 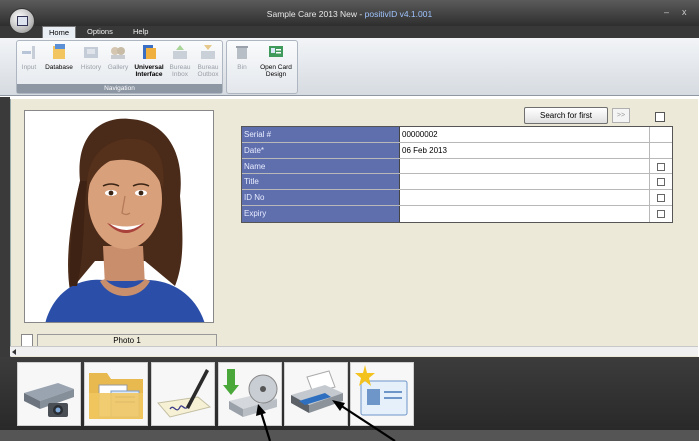 I want to click on window-title-app: Sample Care 2013 New, so click(x=312, y=14).